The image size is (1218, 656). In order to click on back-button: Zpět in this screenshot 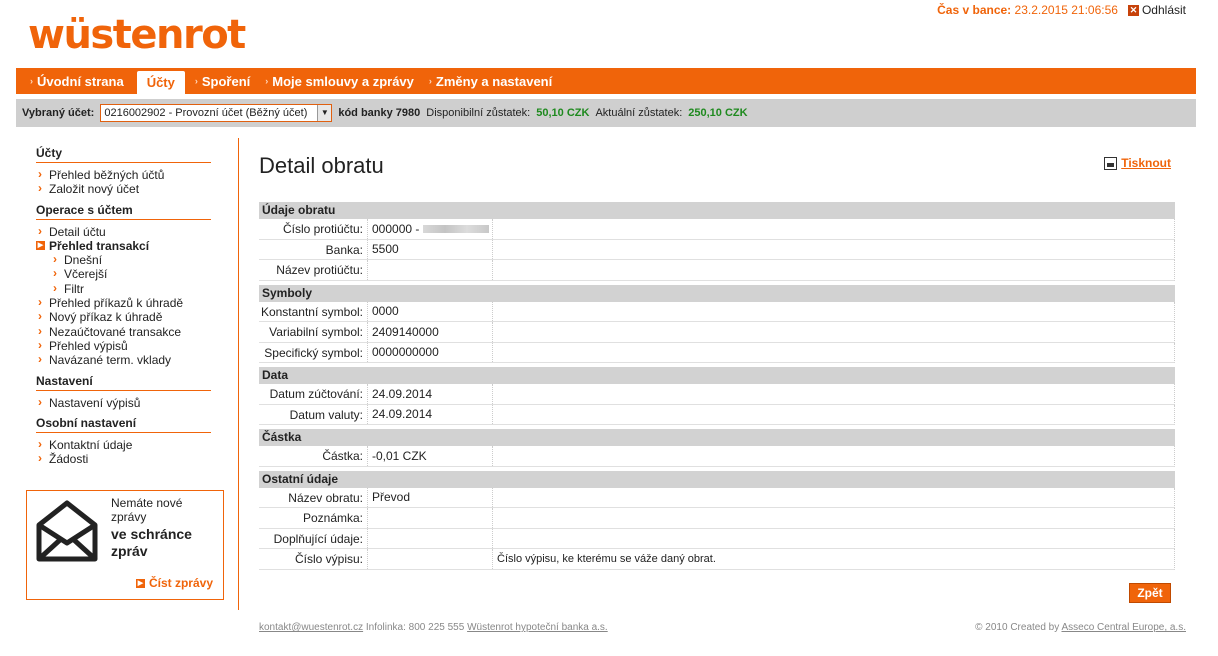, I will do `click(1150, 593)`.